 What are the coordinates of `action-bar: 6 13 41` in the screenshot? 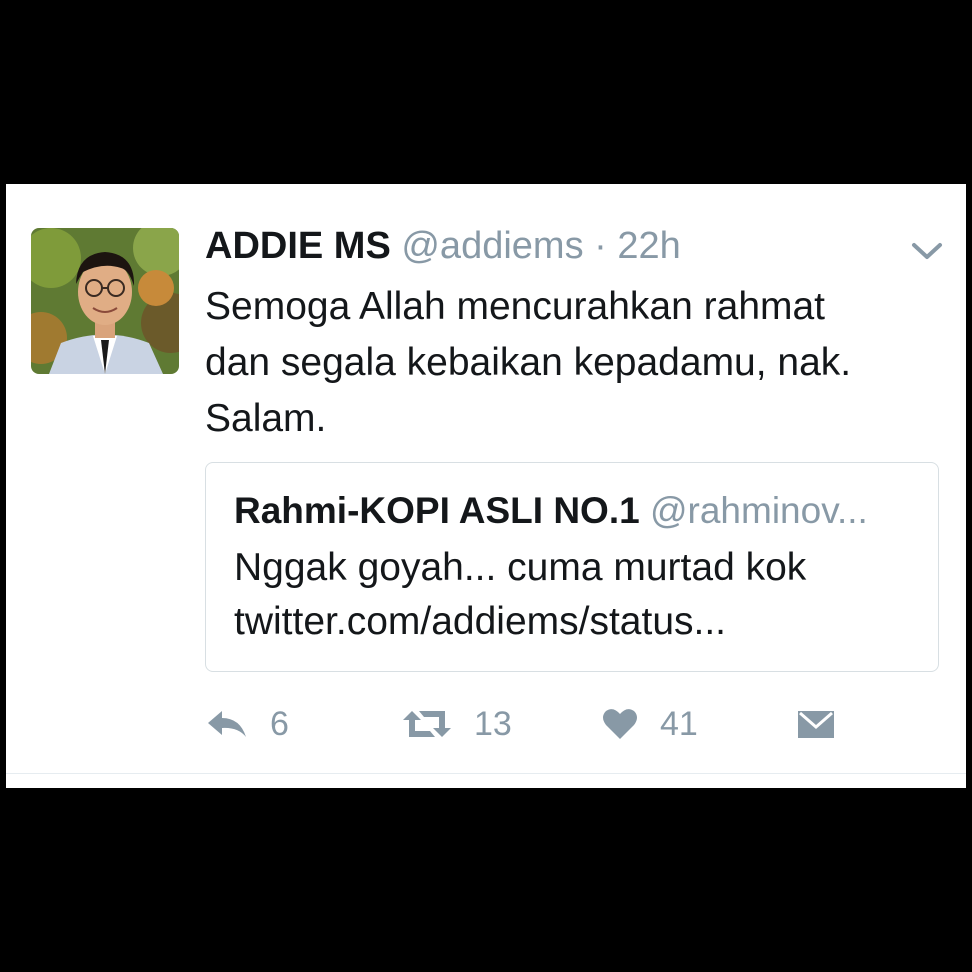 It's located at (486, 724).